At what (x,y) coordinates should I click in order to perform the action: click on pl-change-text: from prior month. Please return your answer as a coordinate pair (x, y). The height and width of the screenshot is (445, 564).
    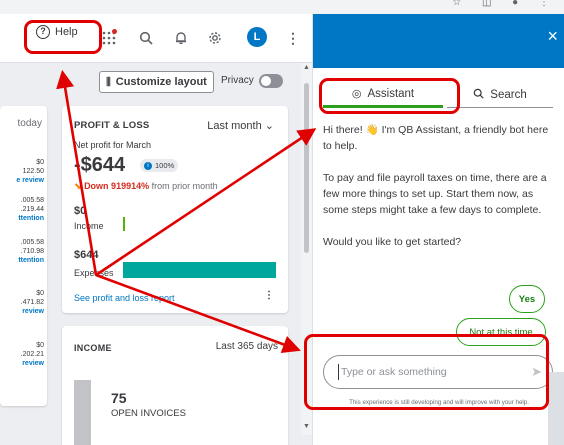
    Looking at the image, I should click on (183, 186).